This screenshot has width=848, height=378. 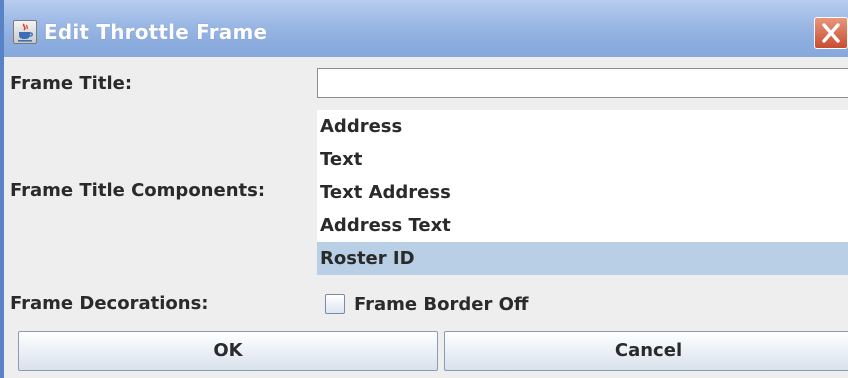 I want to click on frame-title-components-label: Frame Title Components:, so click(x=138, y=190).